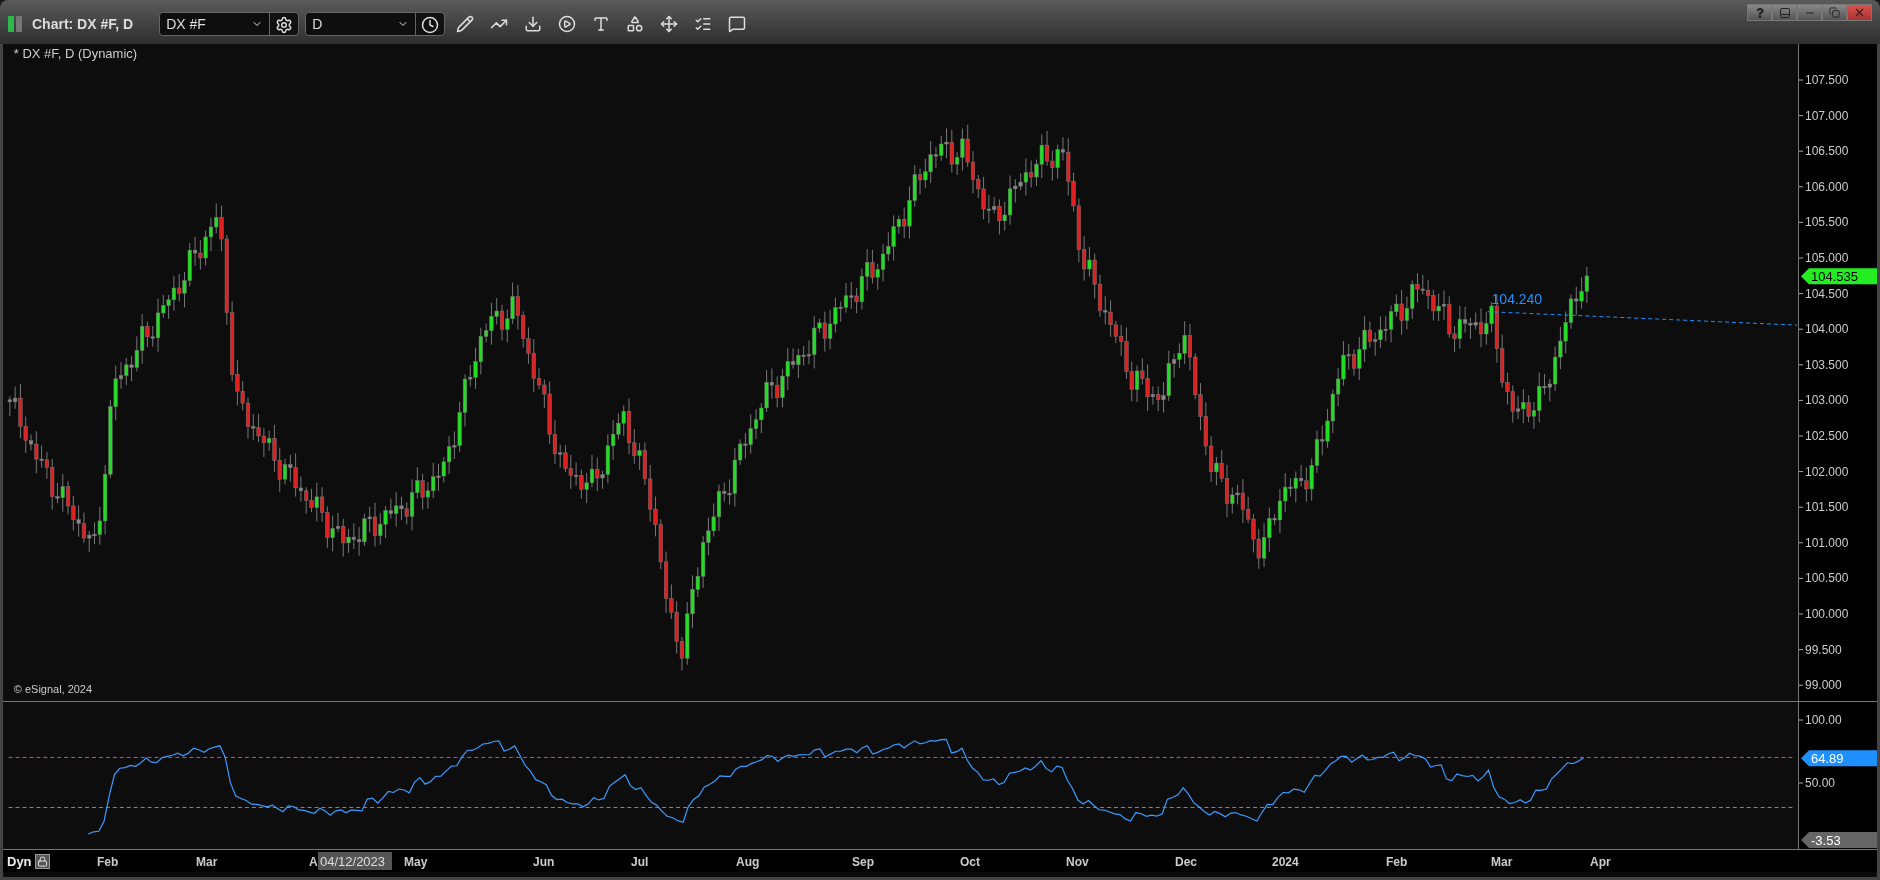 The width and height of the screenshot is (1880, 880). Describe the element at coordinates (1827, 507) in the screenshot. I see `price-axis-label: 101.500` at that location.